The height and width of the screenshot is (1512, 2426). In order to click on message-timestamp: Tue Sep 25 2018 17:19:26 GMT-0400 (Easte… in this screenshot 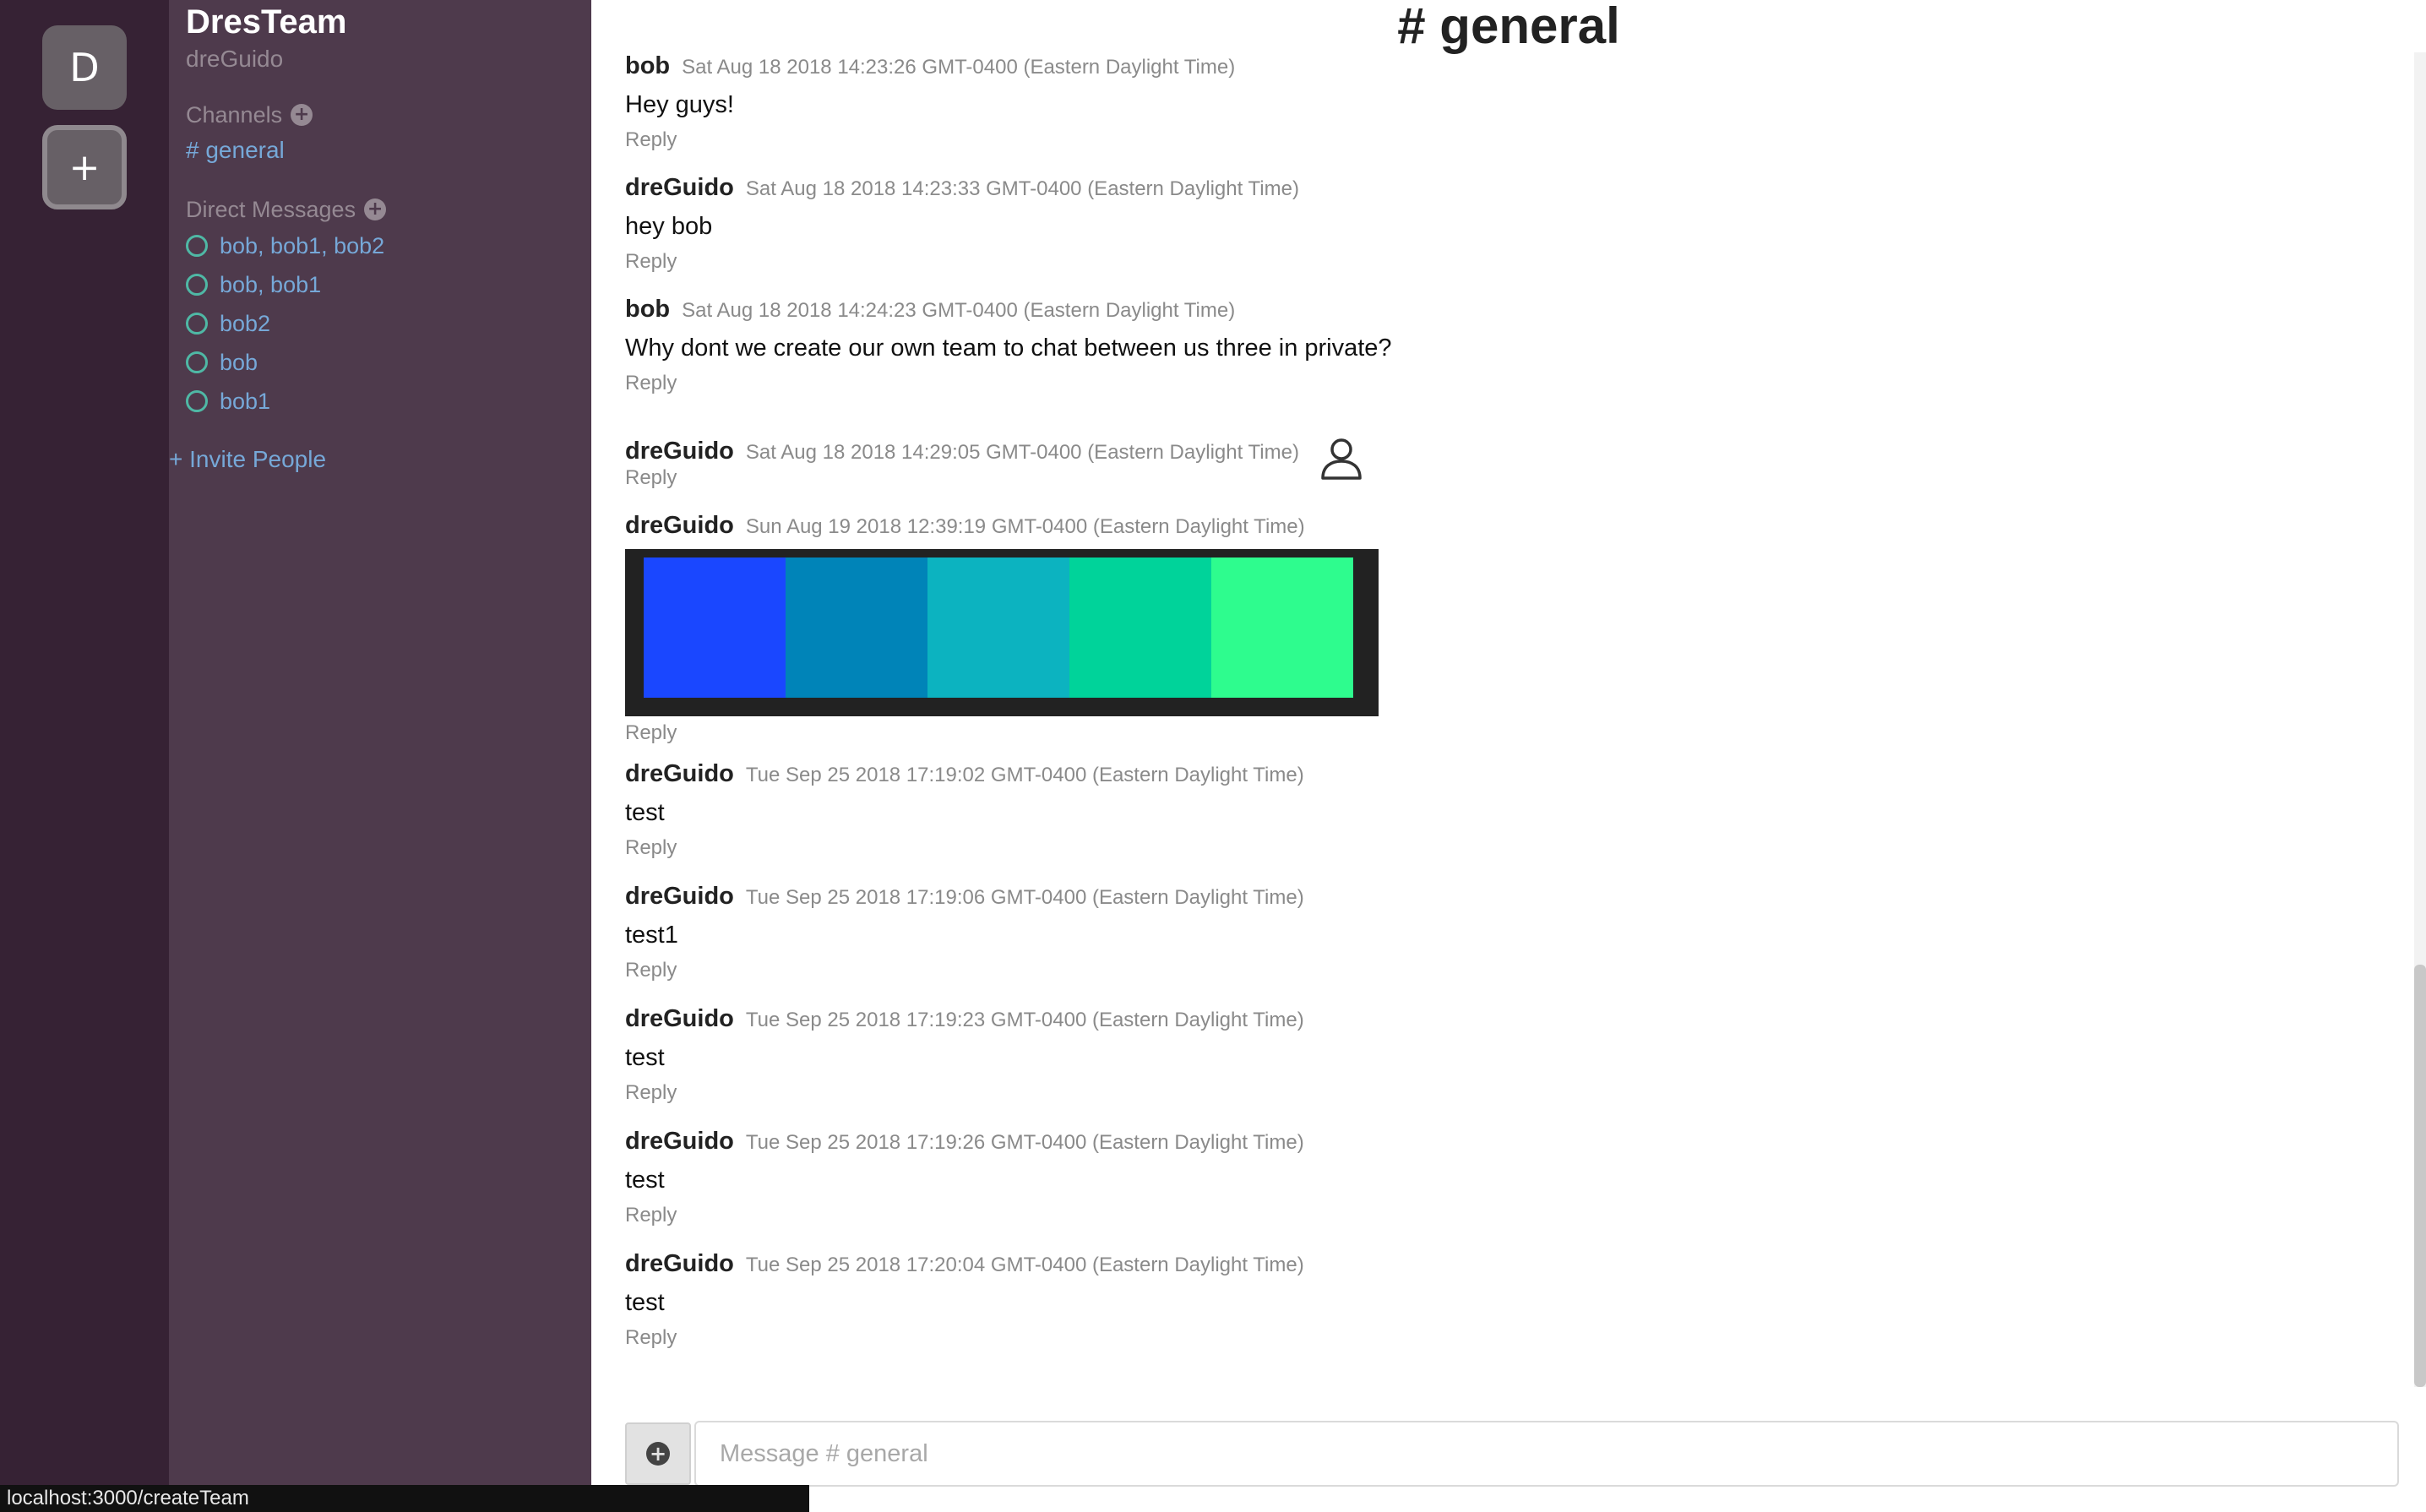, I will do `click(1024, 1142)`.